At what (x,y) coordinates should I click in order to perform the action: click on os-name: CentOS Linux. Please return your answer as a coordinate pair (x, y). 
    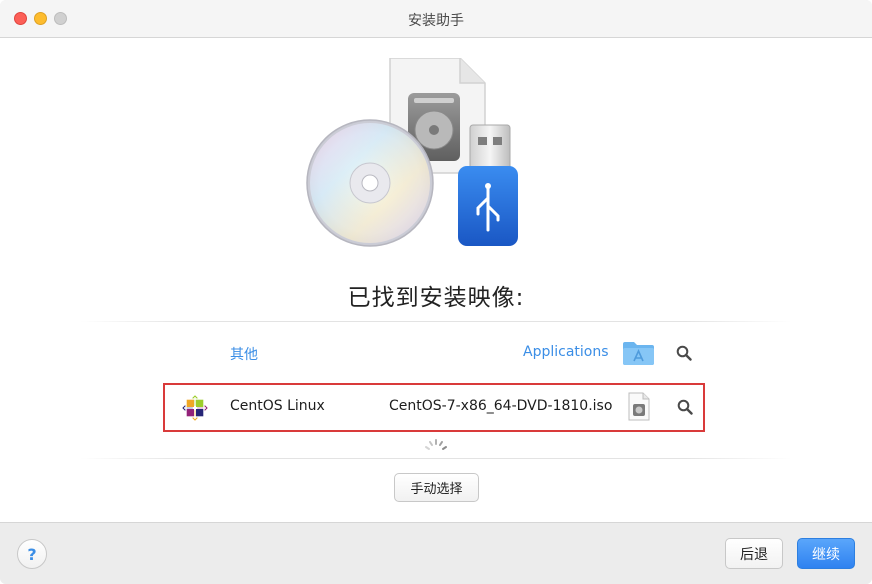
    Looking at the image, I should click on (277, 406).